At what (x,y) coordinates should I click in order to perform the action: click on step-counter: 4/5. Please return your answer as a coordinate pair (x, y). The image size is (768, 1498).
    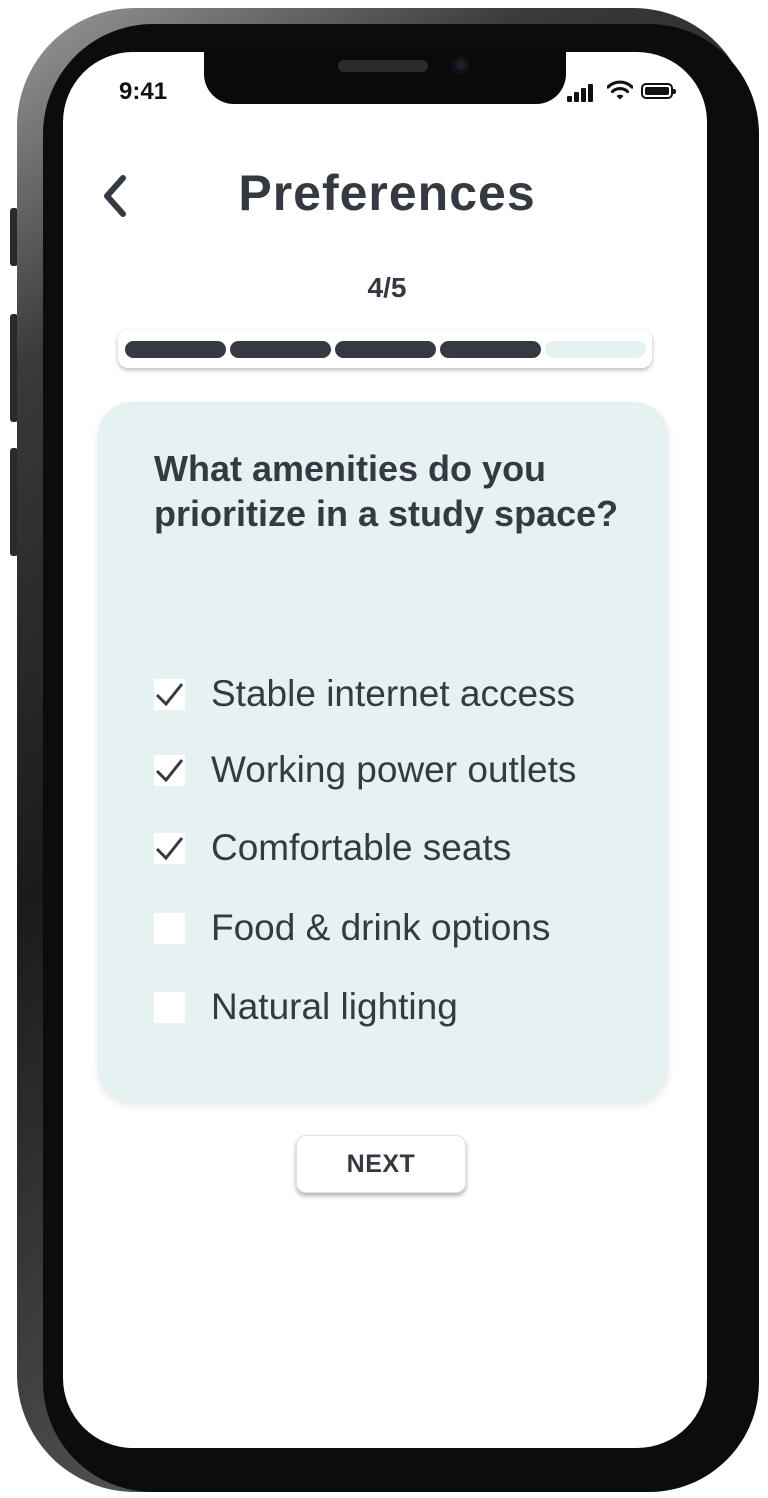
    Looking at the image, I should click on (387, 287).